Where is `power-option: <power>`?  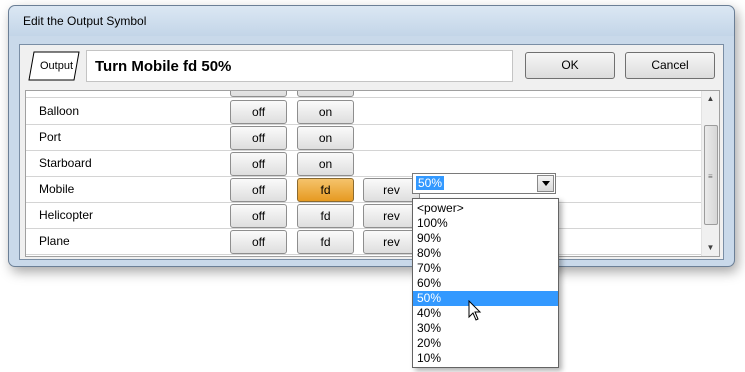 power-option: <power> is located at coordinates (485, 208).